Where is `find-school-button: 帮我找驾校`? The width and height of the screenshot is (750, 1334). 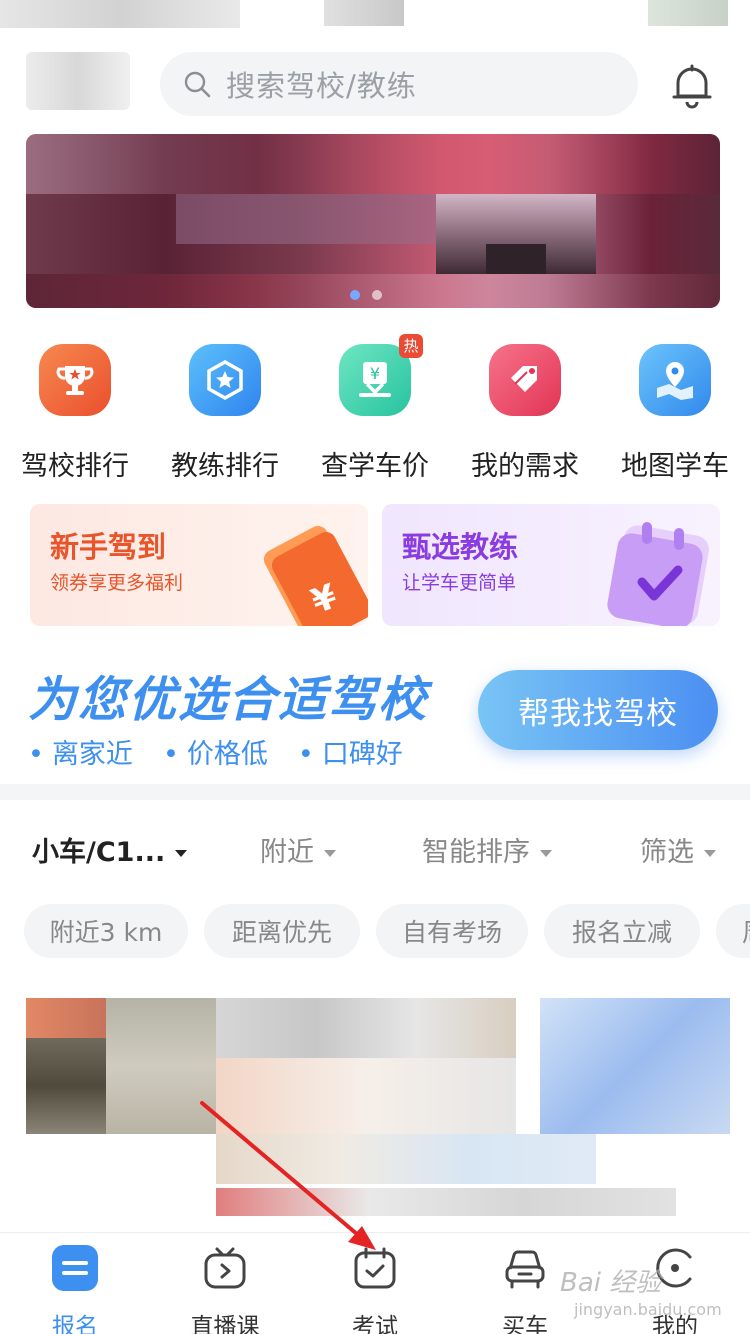
find-school-button: 帮我找驾校 is located at coordinates (598, 710).